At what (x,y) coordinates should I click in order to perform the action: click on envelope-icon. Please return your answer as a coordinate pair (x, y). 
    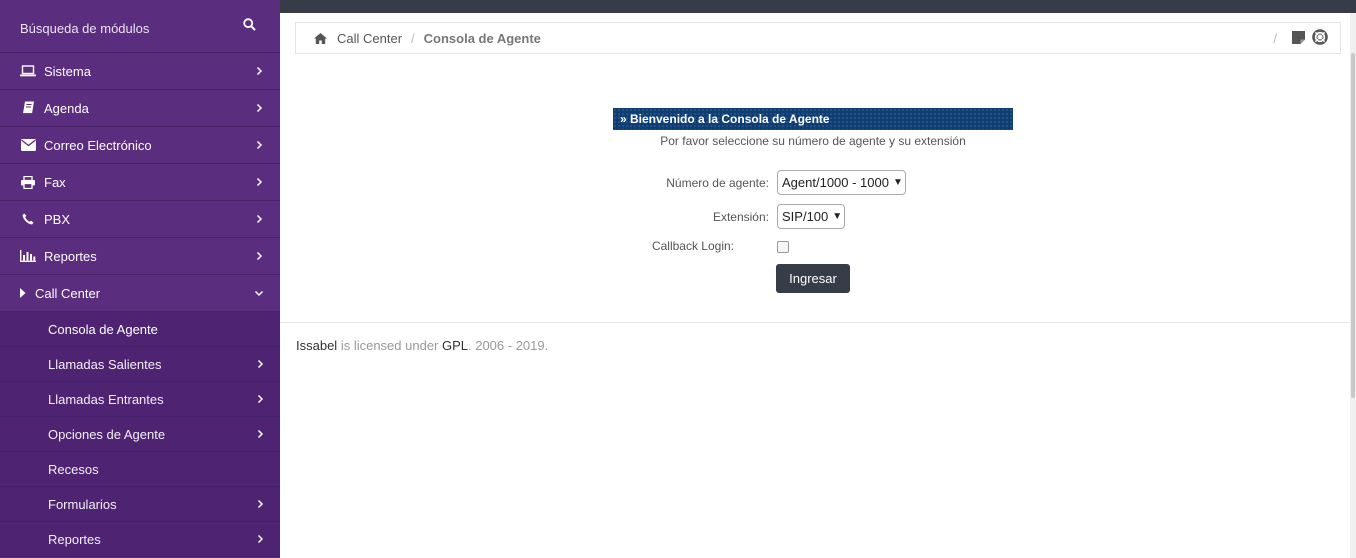
    Looking at the image, I should click on (28, 145).